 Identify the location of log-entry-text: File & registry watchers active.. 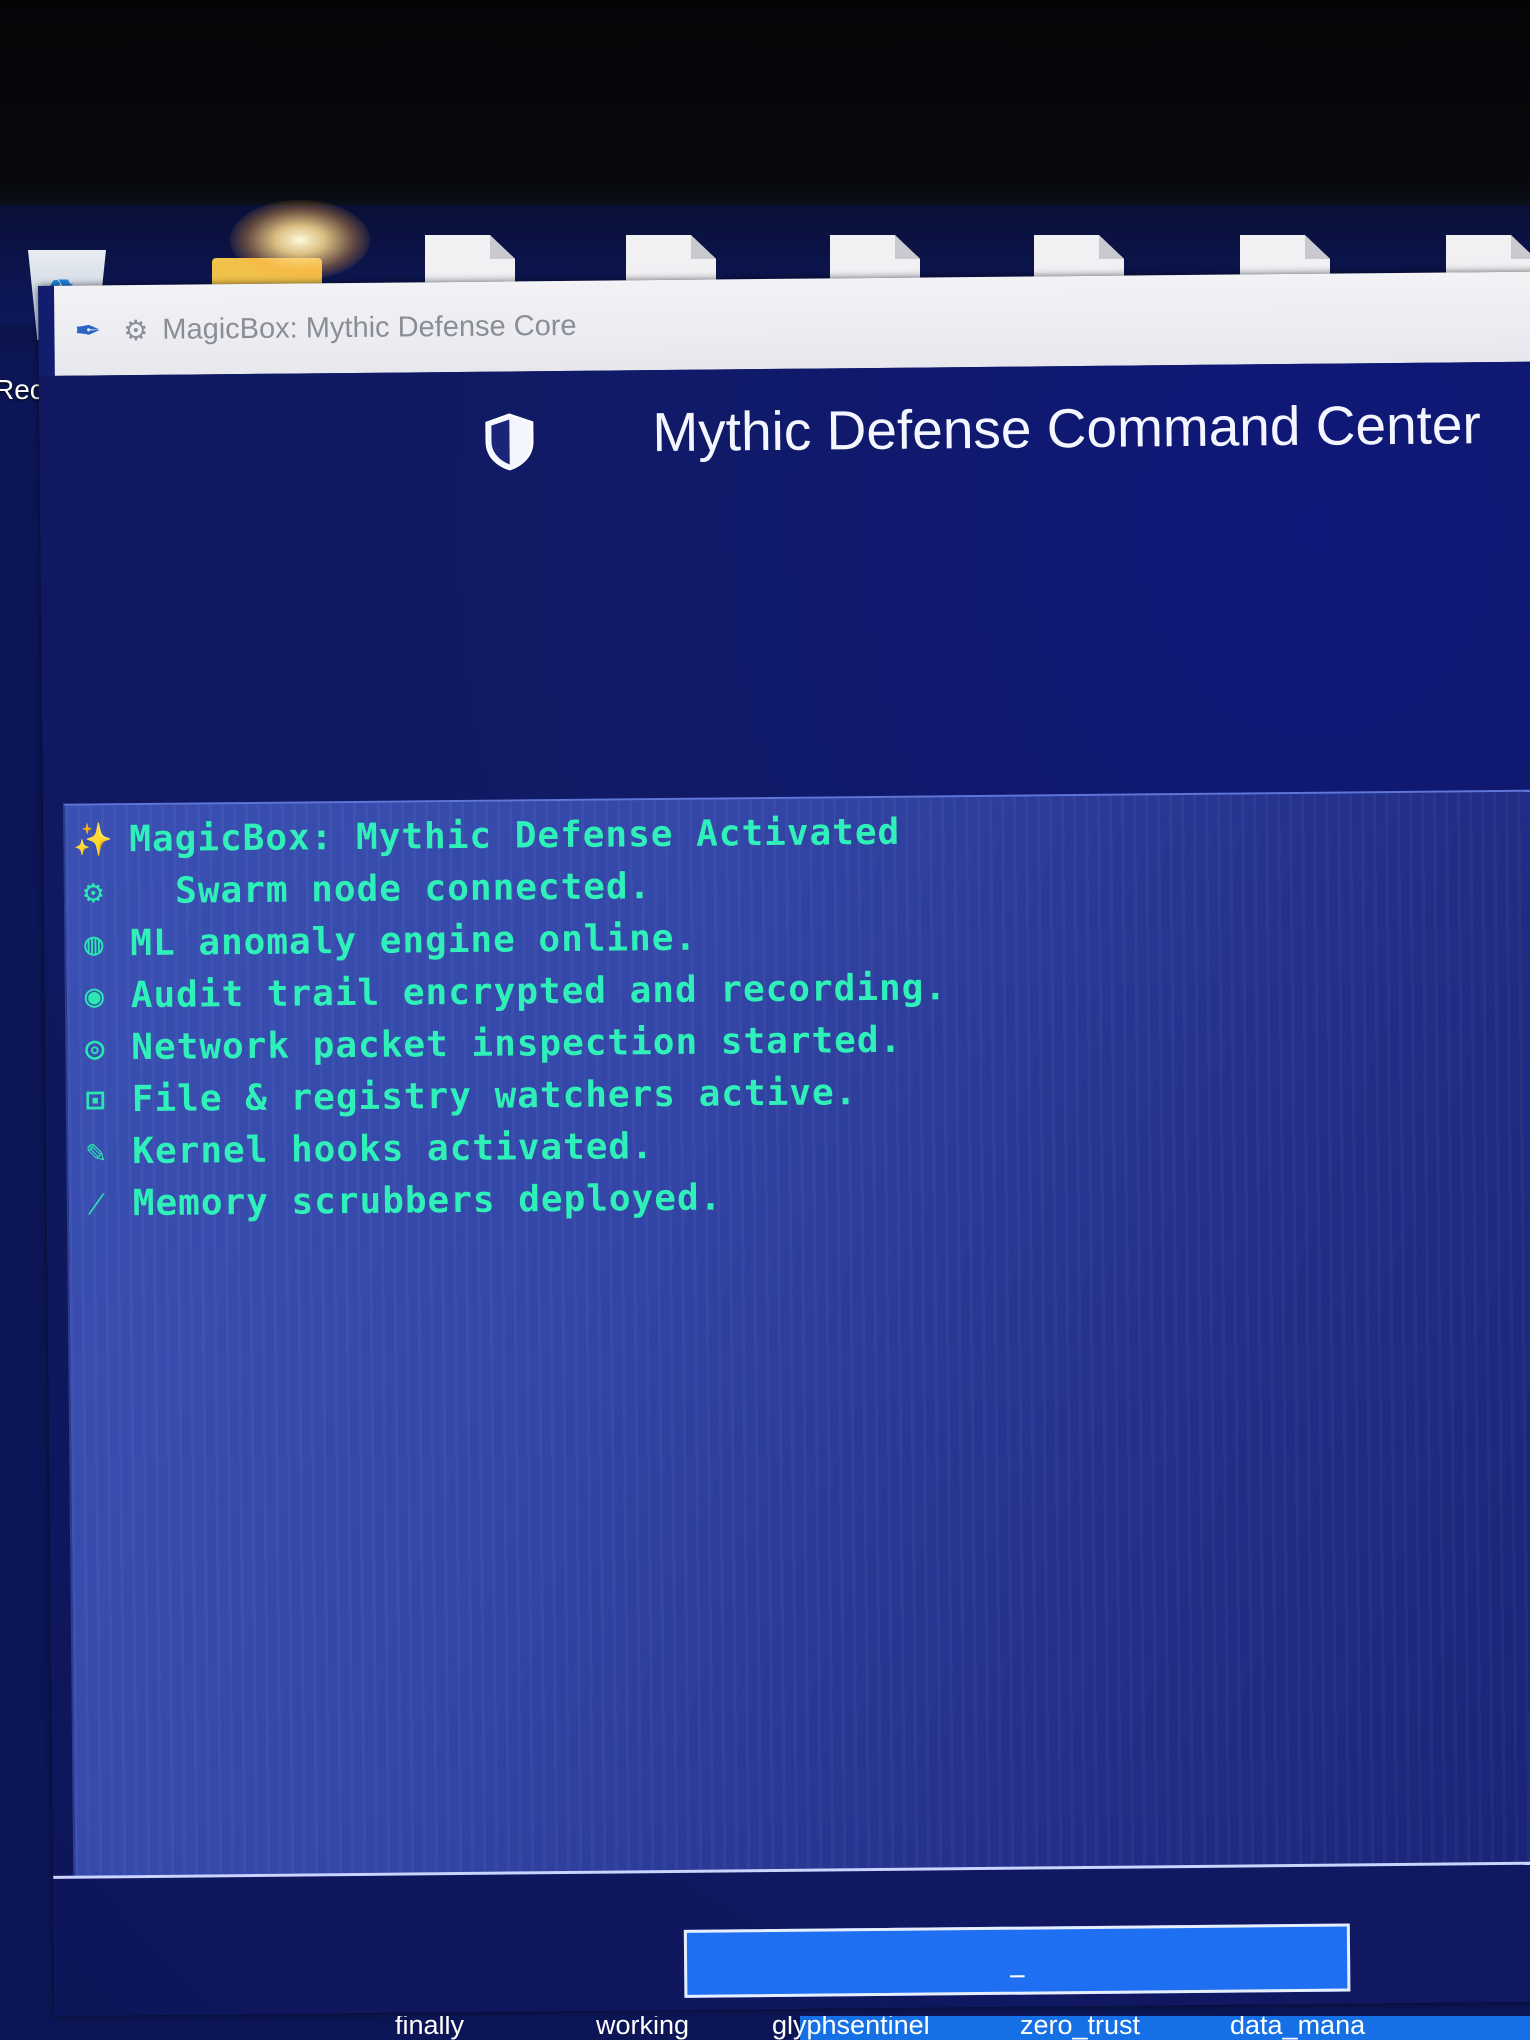
(494, 1095).